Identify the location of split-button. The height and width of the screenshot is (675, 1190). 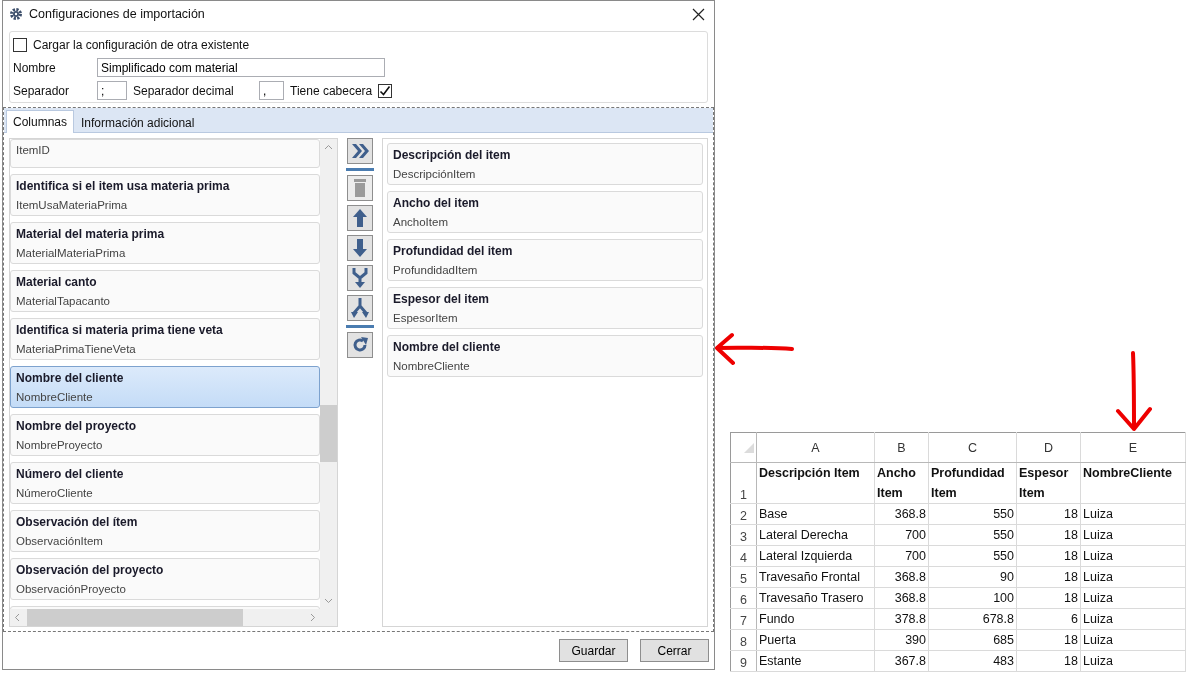
(360, 308).